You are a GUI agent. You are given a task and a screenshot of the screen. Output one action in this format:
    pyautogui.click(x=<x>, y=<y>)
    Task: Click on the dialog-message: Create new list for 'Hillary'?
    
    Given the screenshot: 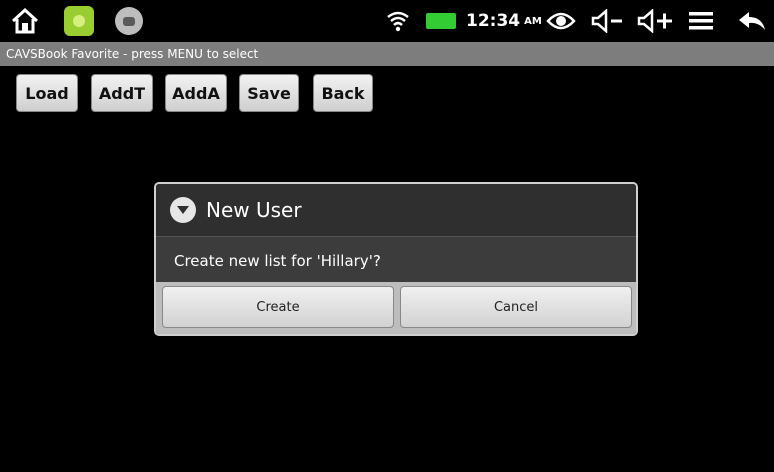 What is the action you would take?
    pyautogui.click(x=396, y=261)
    